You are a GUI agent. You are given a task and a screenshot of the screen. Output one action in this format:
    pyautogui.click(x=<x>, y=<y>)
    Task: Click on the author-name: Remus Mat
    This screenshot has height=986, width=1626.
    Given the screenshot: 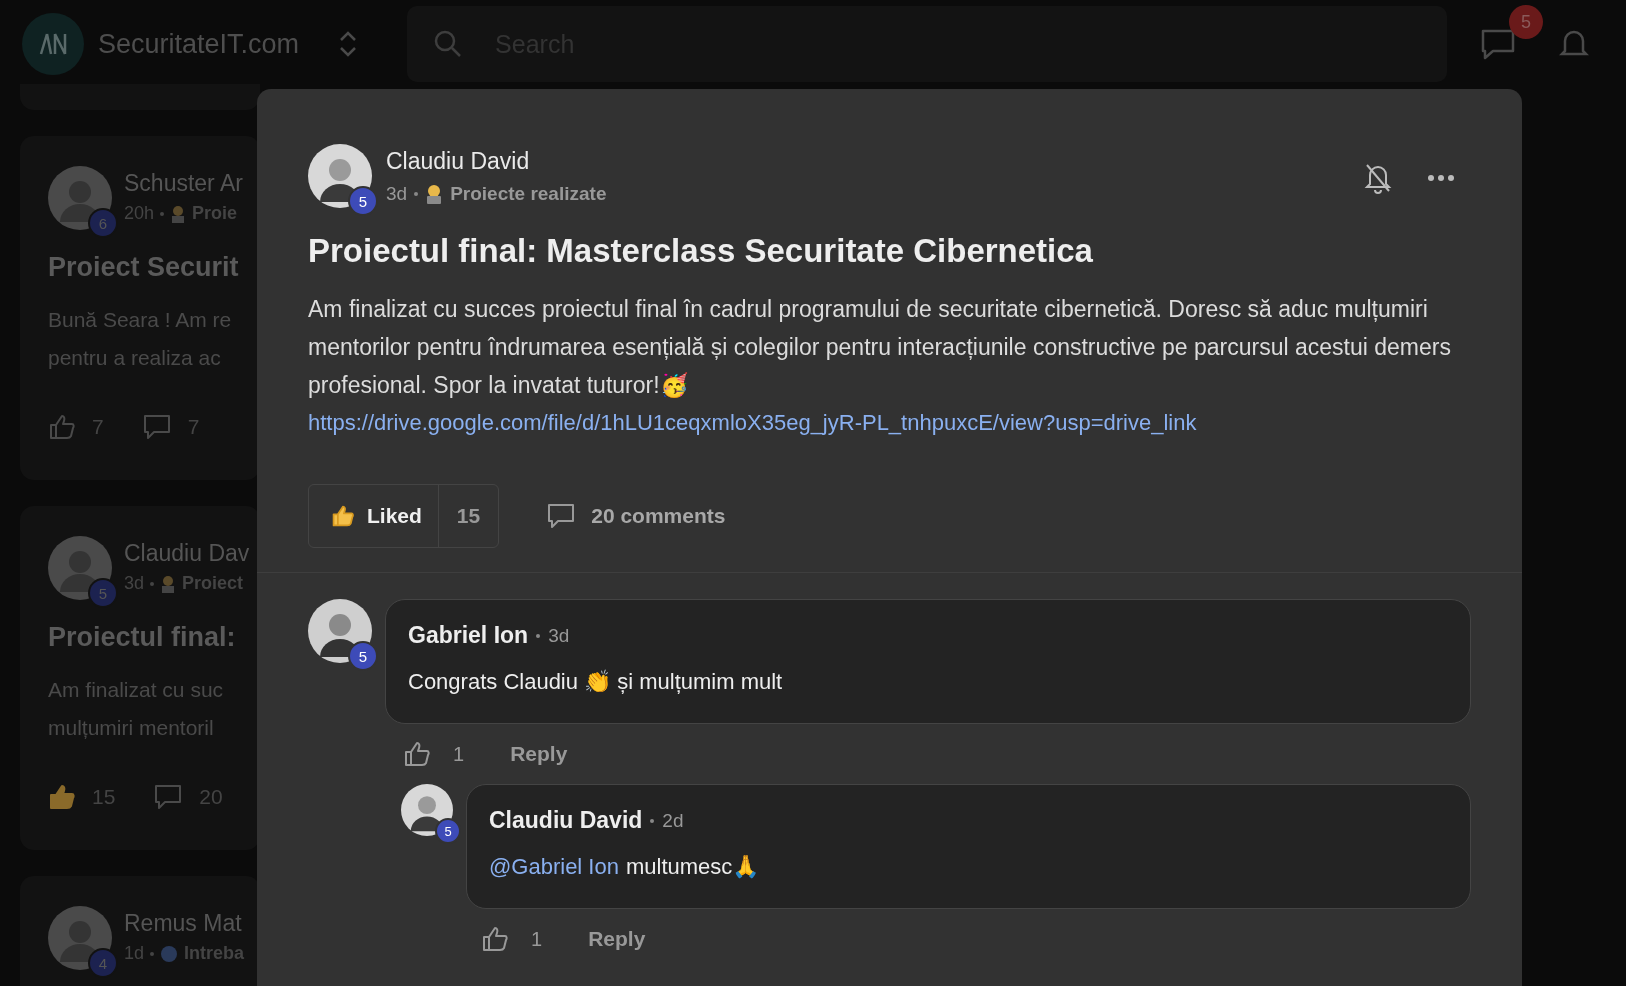 What is the action you would take?
    pyautogui.click(x=184, y=923)
    